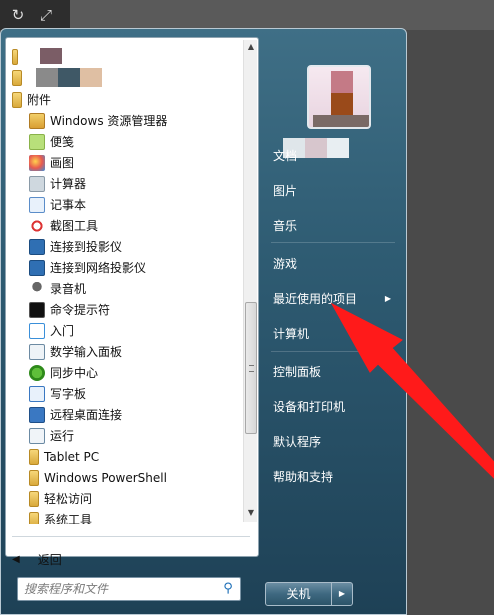 The height and width of the screenshot is (615, 494). I want to click on list-item: Tablet PC, so click(135, 456).